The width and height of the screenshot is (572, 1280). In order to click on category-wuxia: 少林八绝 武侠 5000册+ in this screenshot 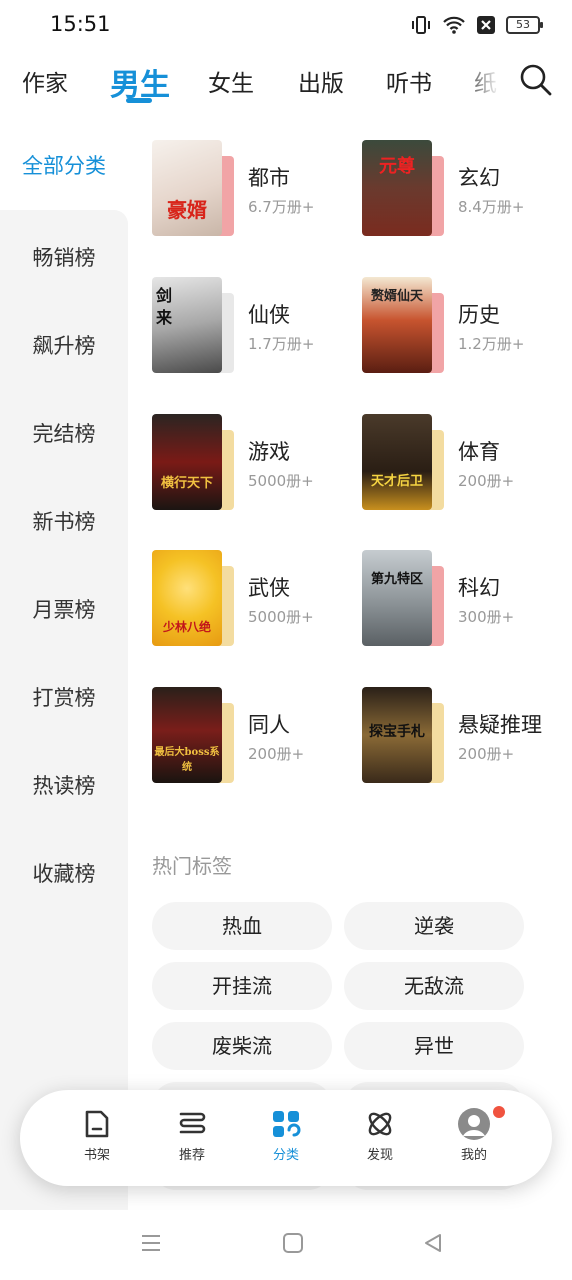, I will do `click(252, 600)`.